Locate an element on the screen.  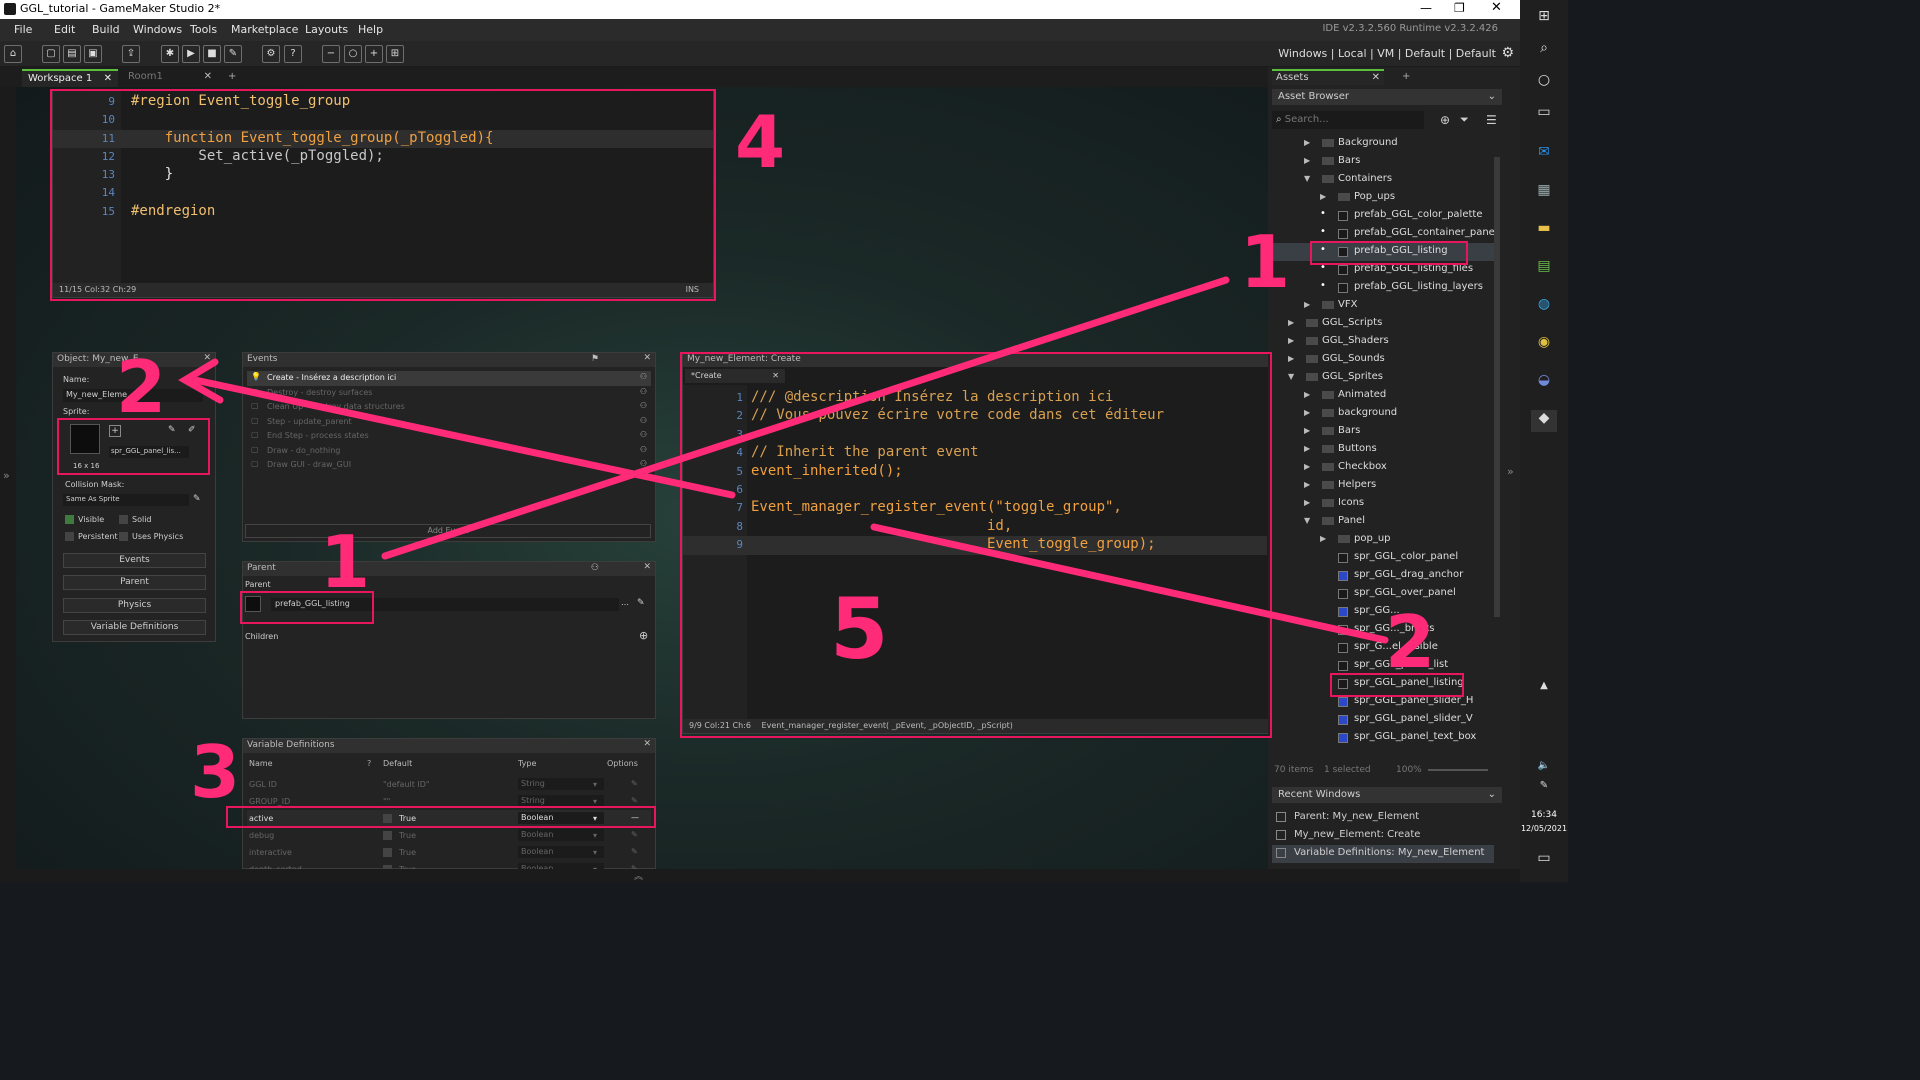
arrow-2a-line is located at coordinates (463, 437).